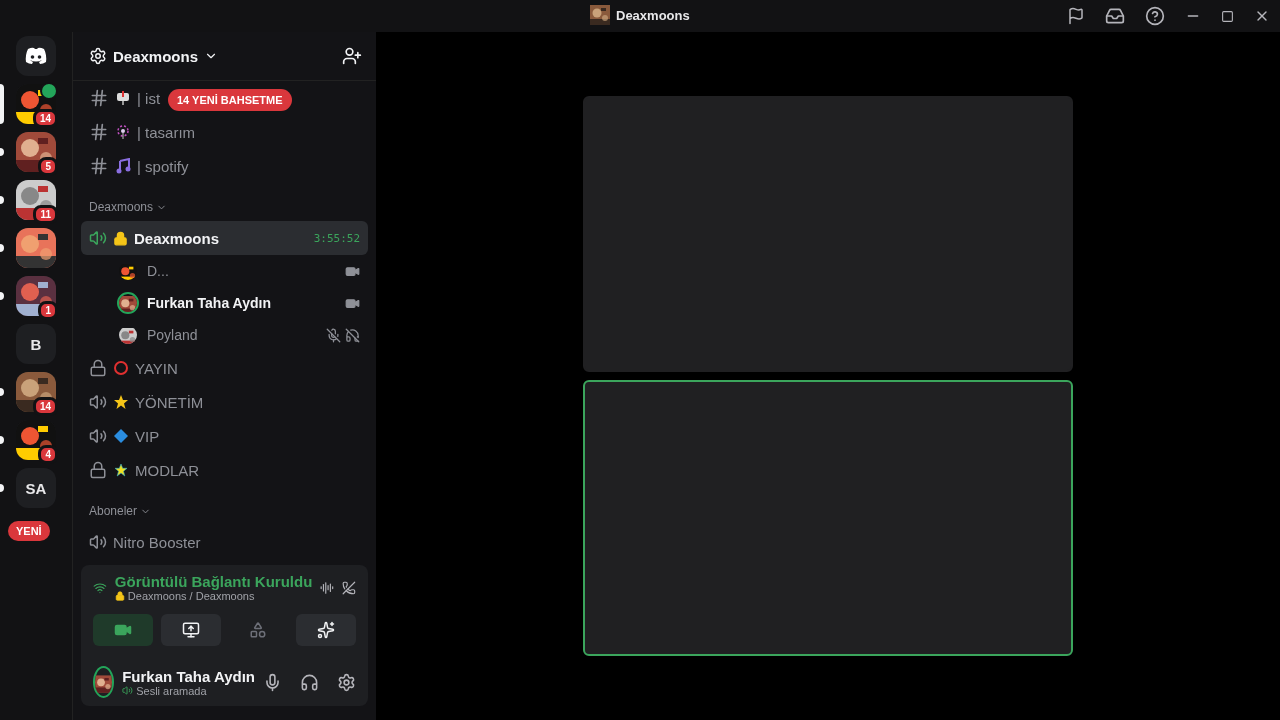 The width and height of the screenshot is (1280, 720). I want to click on channel-item: | spotify, so click(139, 166).